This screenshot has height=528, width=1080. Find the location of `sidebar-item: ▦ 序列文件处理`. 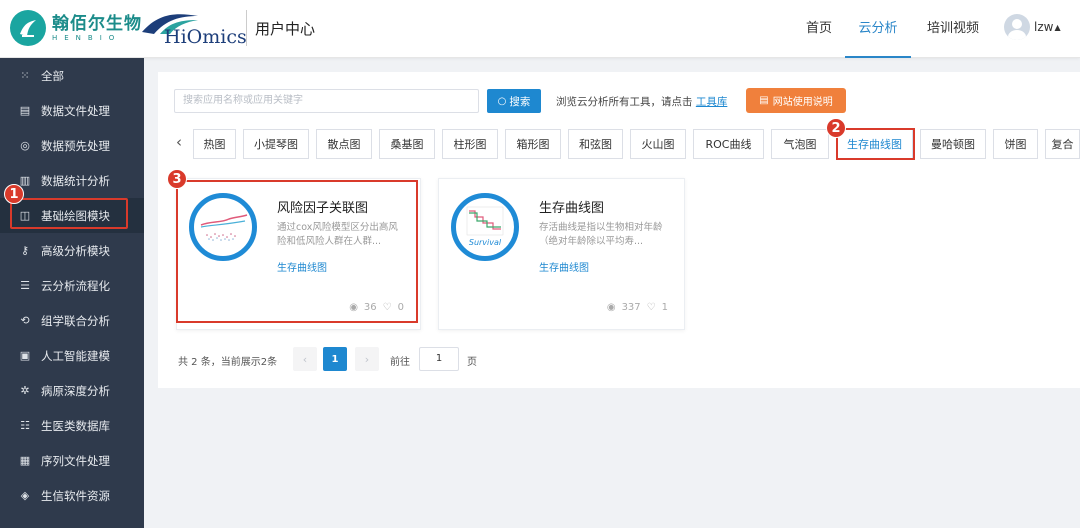

sidebar-item: ▦ 序列文件处理 is located at coordinates (72, 460).